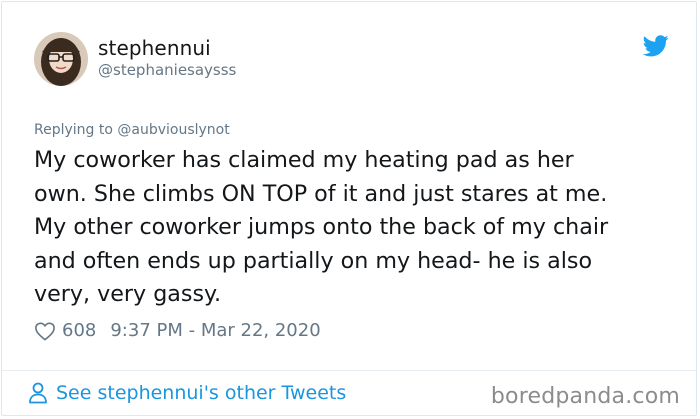 This screenshot has height=419, width=700. I want to click on twitter-bird-icon, so click(656, 46).